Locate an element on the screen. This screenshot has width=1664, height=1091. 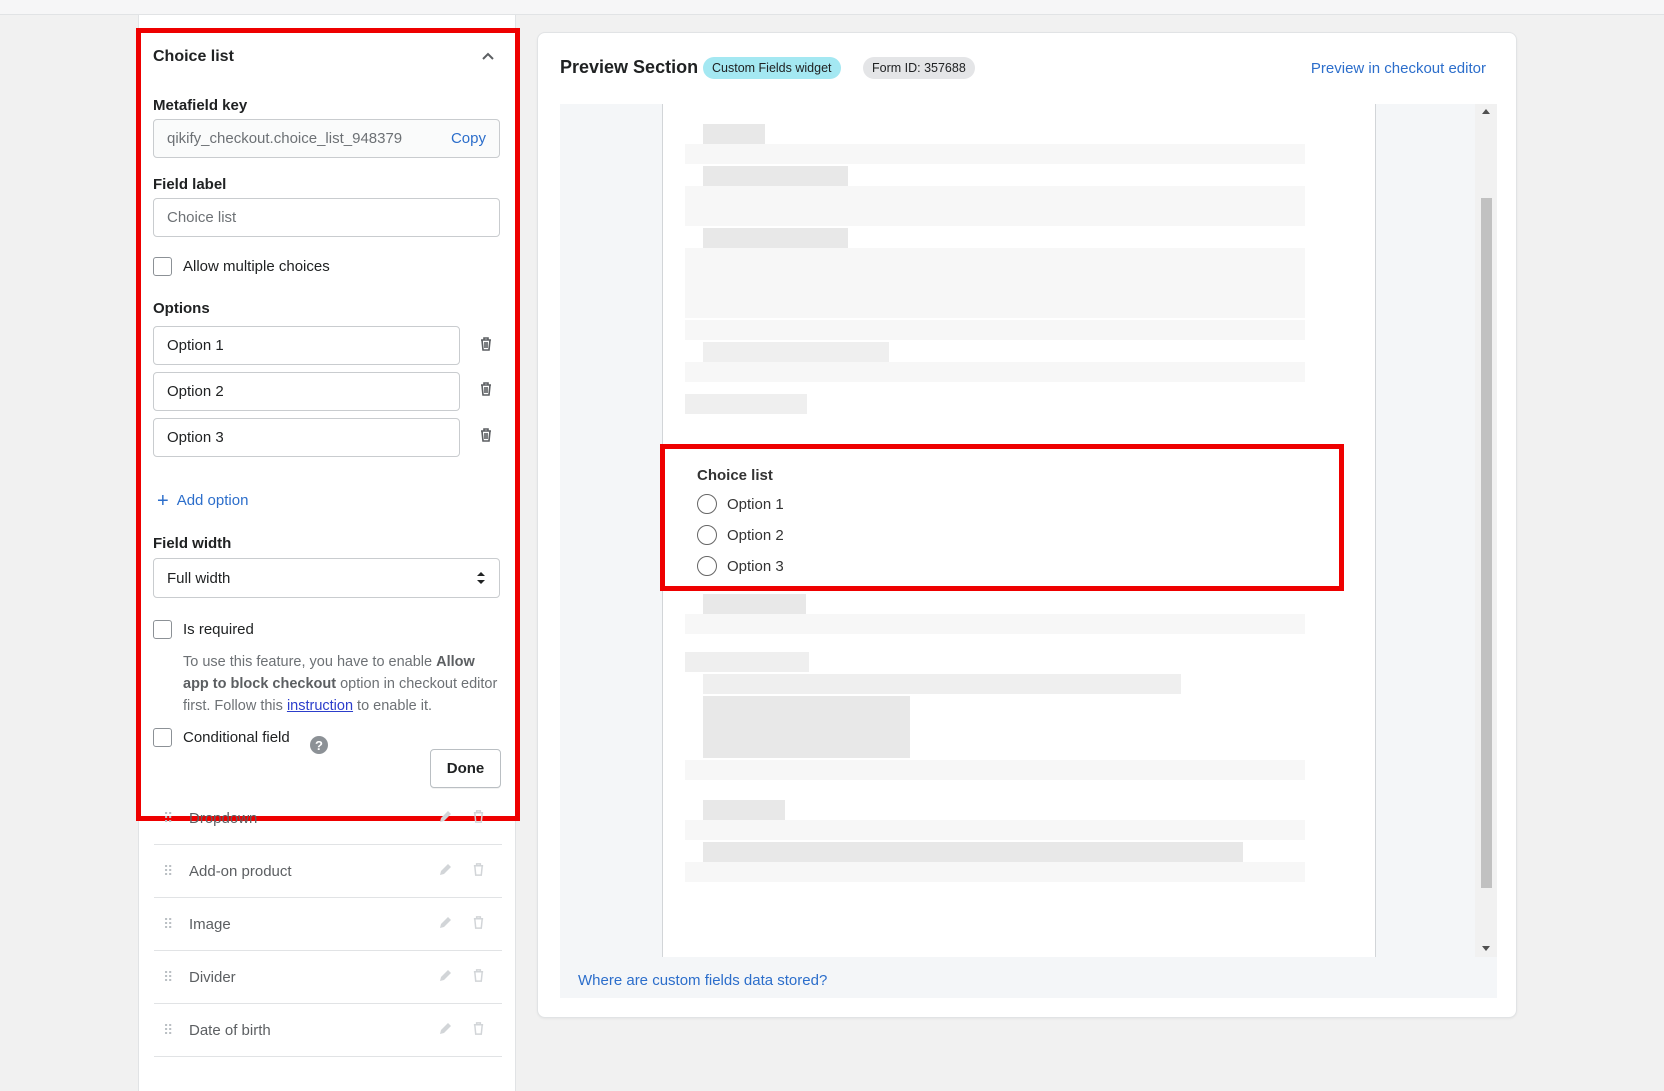
field-row-date-of-birth: ⠿ Date of birth is located at coordinates (328, 1030).